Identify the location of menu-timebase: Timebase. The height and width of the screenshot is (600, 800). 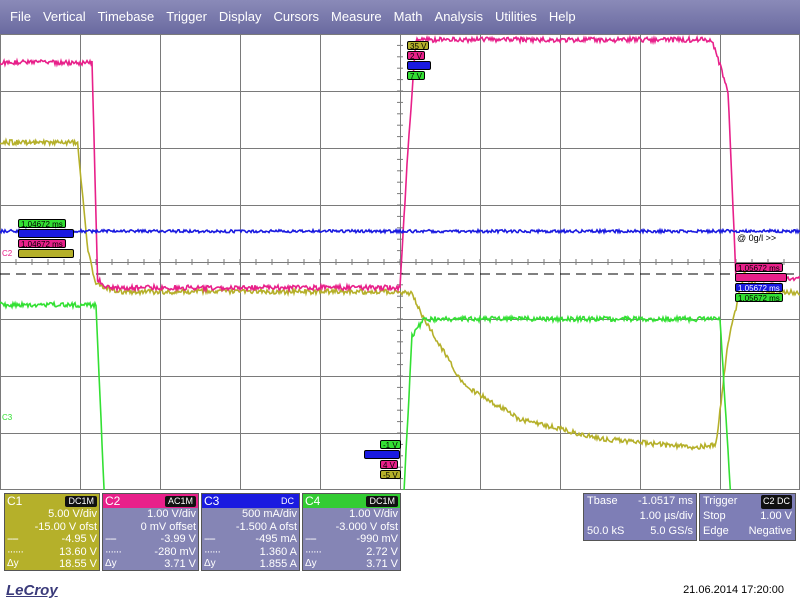
(126, 17).